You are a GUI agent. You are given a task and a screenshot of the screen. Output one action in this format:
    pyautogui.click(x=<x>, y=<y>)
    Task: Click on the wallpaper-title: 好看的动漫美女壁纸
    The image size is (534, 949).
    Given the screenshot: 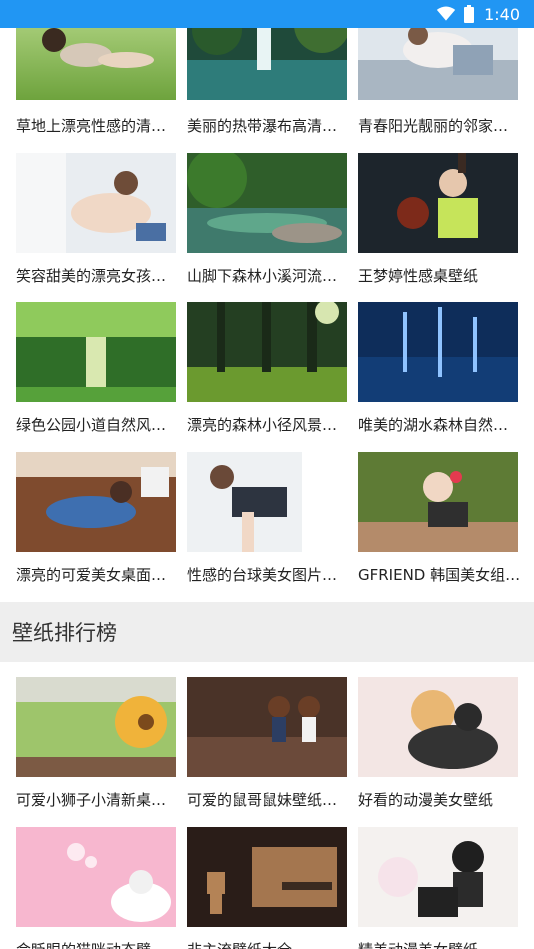 What is the action you would take?
    pyautogui.click(x=426, y=800)
    